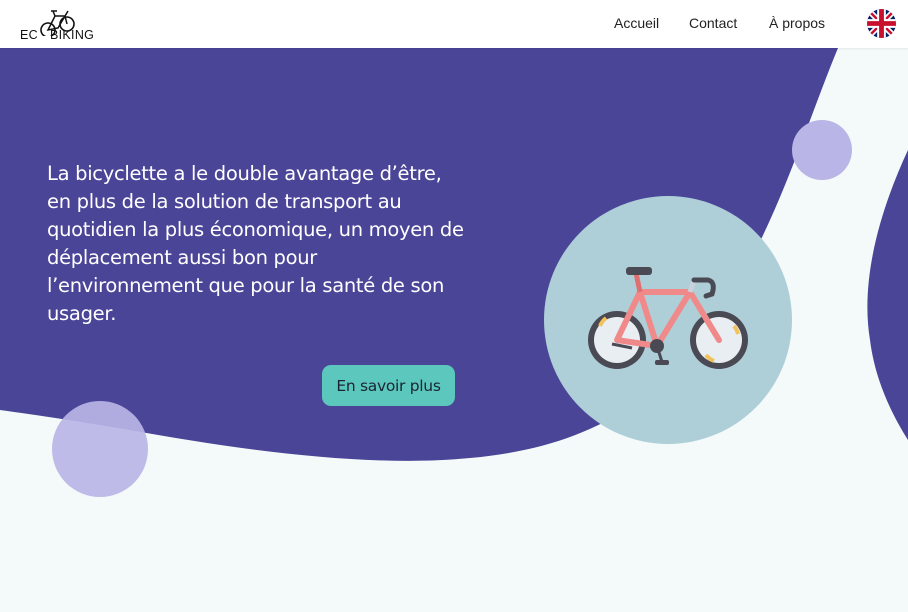 The image size is (908, 612). Describe the element at coordinates (72, 35) in the screenshot. I see `logo-text-right: BIKING` at that location.